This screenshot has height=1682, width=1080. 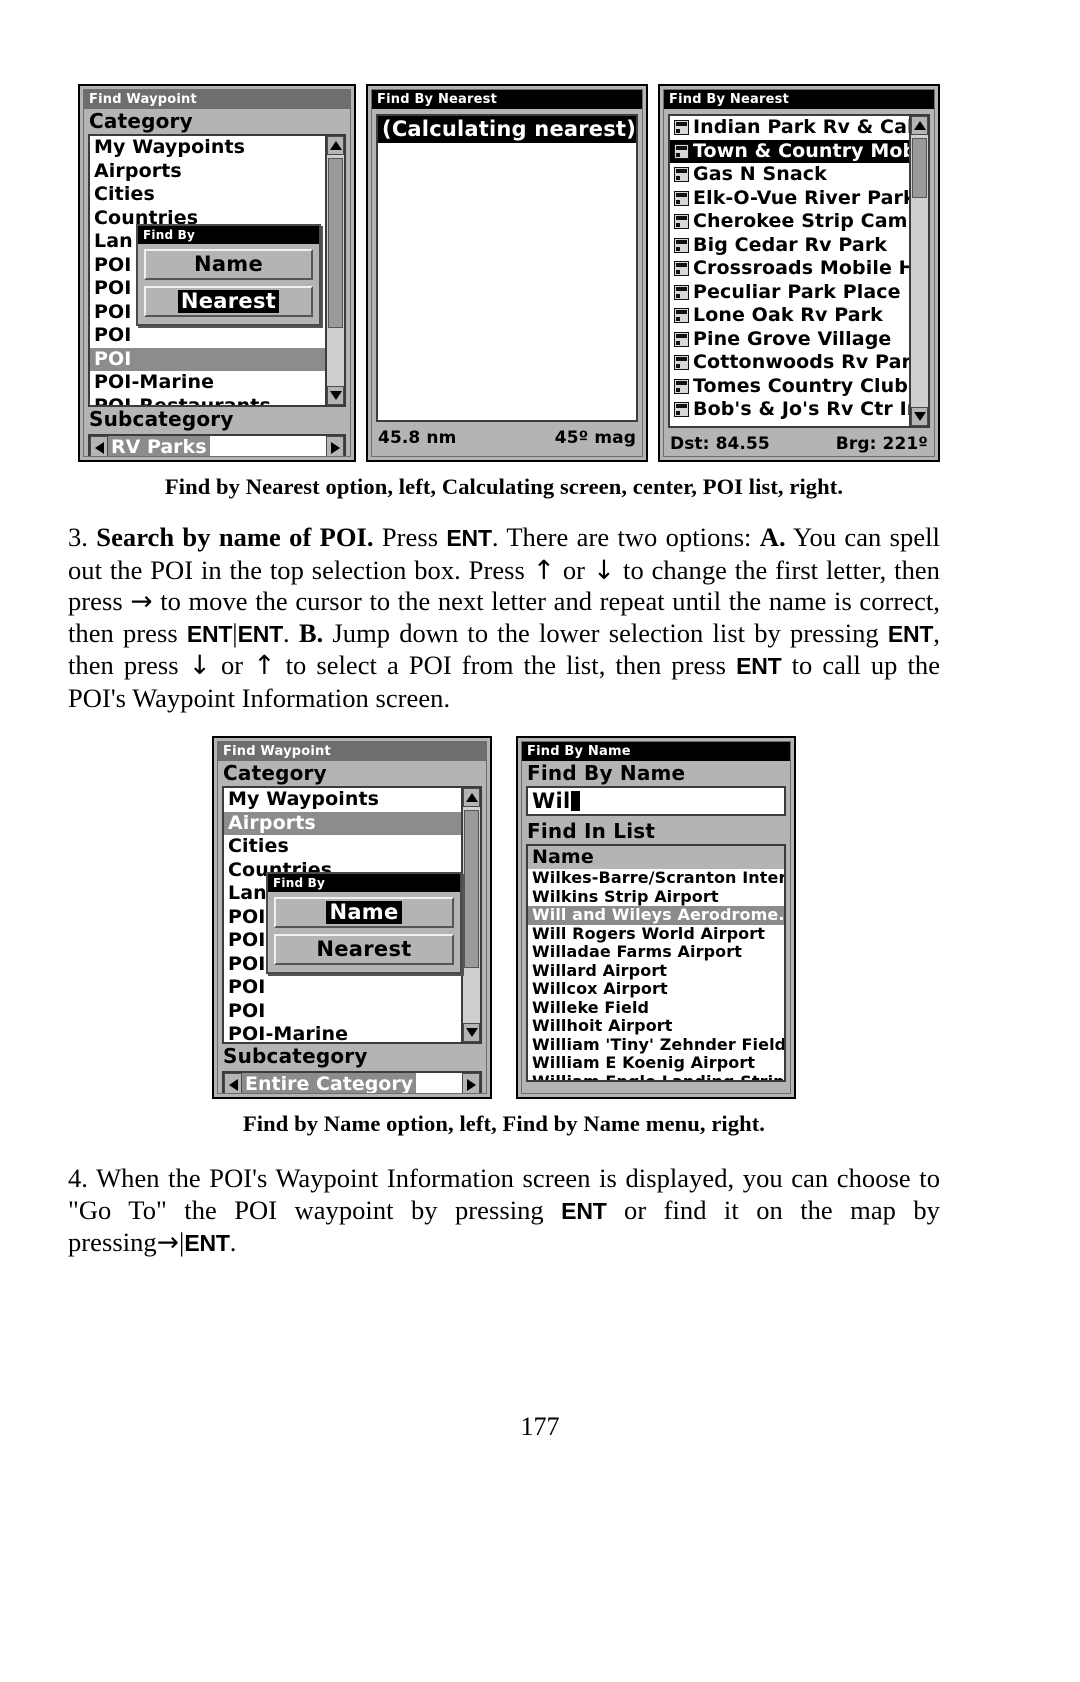 I want to click on subcategory-value-wrap: Entire Category, so click(x=352, y=1083).